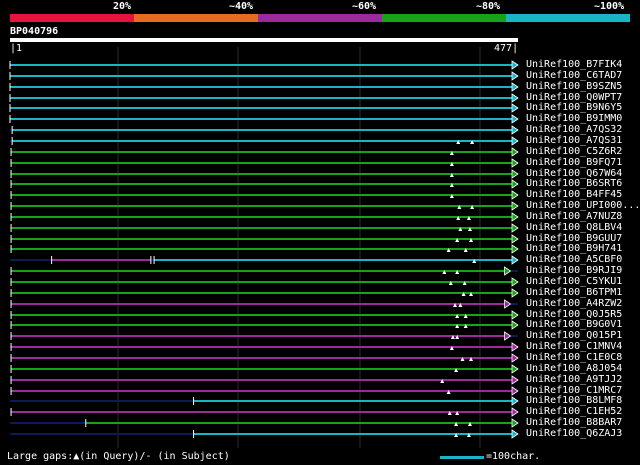 Image resolution: width=640 pixels, height=465 pixels. I want to click on hit-label: UniRef100_A9TJJ2, so click(574, 379).